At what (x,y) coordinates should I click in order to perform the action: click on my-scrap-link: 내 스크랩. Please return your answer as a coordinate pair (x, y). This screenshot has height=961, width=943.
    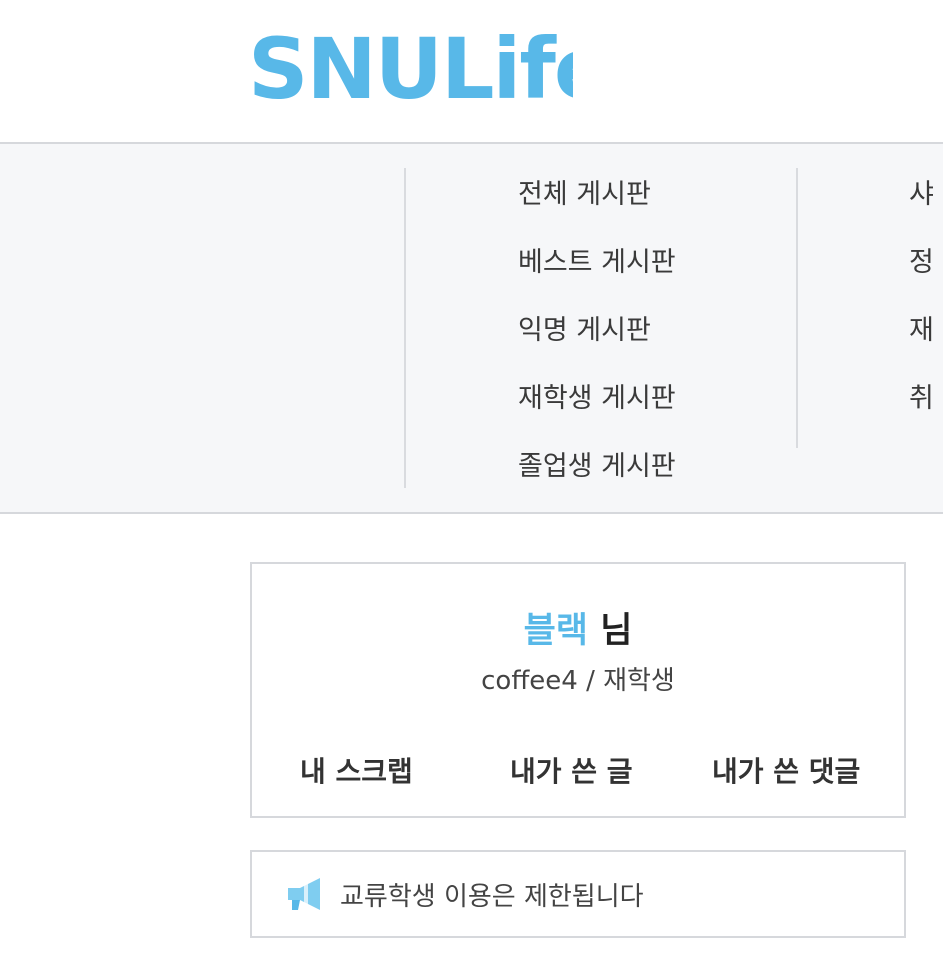
    Looking at the image, I should click on (356, 770).